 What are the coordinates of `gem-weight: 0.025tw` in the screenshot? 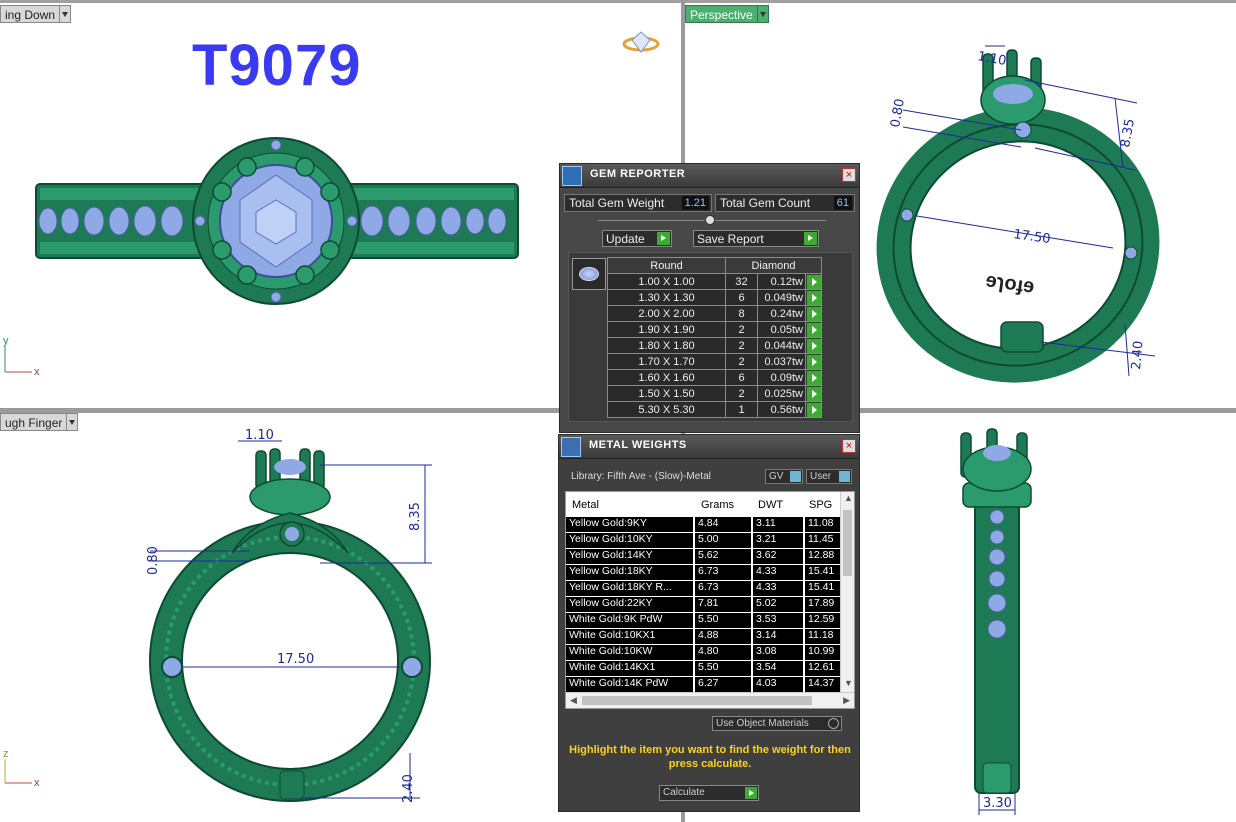 It's located at (781, 393).